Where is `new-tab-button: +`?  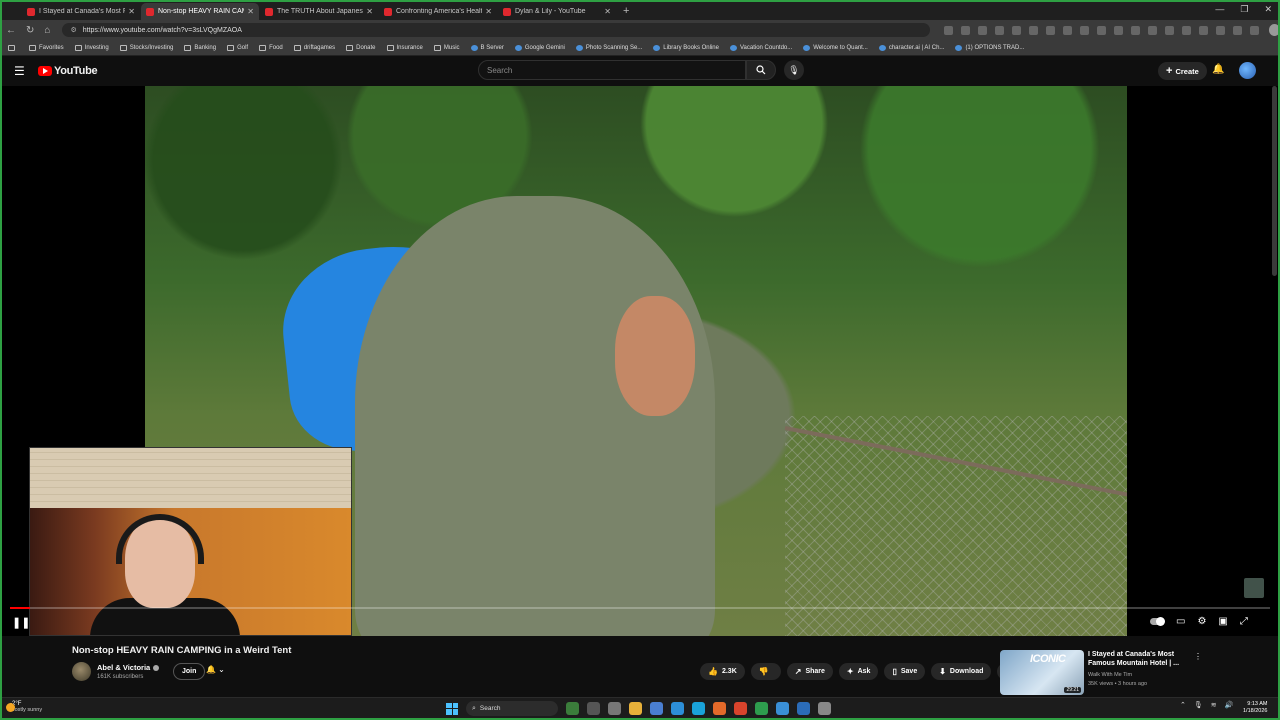
new-tab-button: + is located at coordinates (626, 11).